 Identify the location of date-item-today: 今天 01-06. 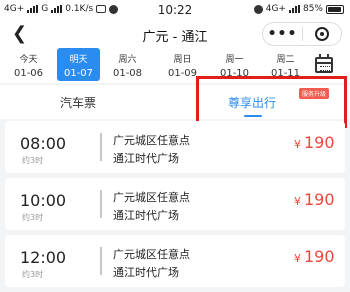
(28, 64).